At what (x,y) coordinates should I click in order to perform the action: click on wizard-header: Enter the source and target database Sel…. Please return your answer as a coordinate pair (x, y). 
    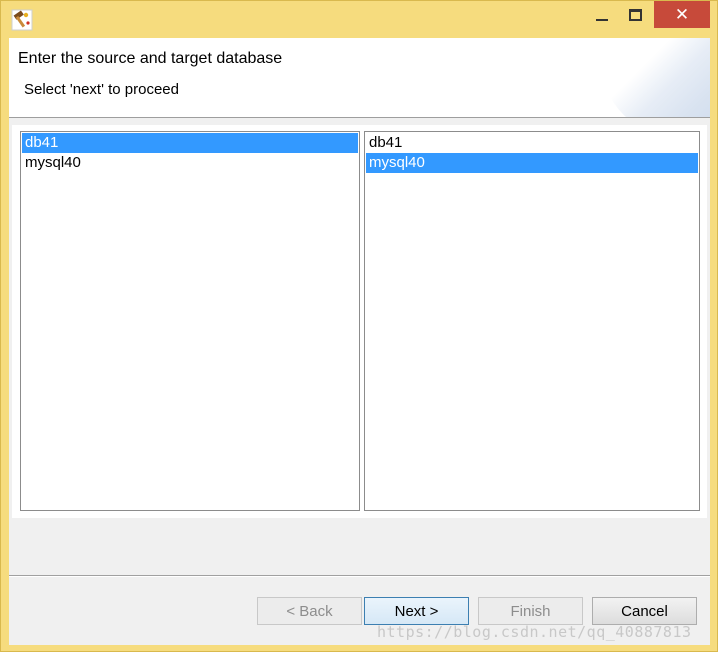
    Looking at the image, I should click on (359, 78).